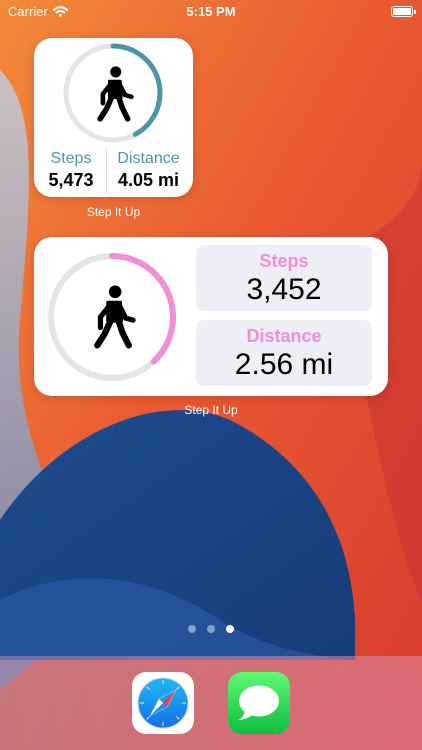  I want to click on distance-value: 4.05 mi, so click(148, 180).